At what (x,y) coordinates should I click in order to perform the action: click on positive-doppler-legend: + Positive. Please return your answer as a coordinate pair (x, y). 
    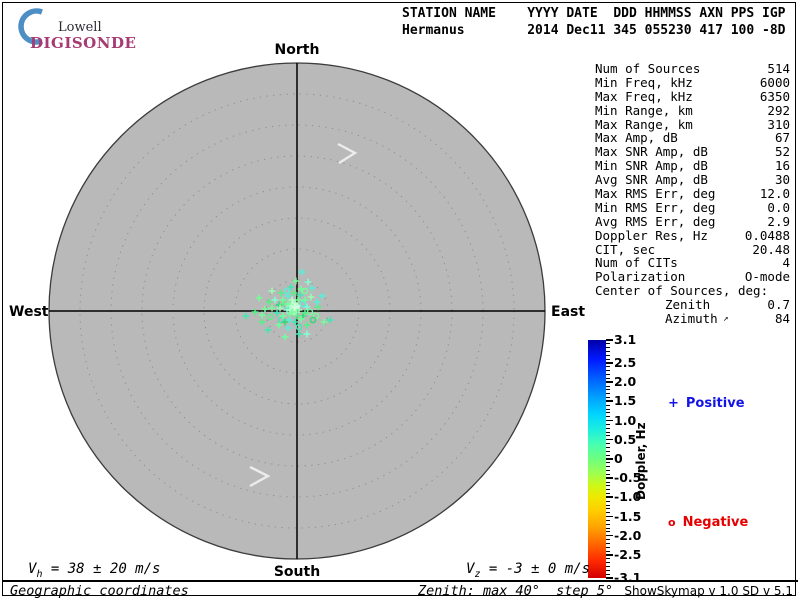
    Looking at the image, I should click on (706, 403).